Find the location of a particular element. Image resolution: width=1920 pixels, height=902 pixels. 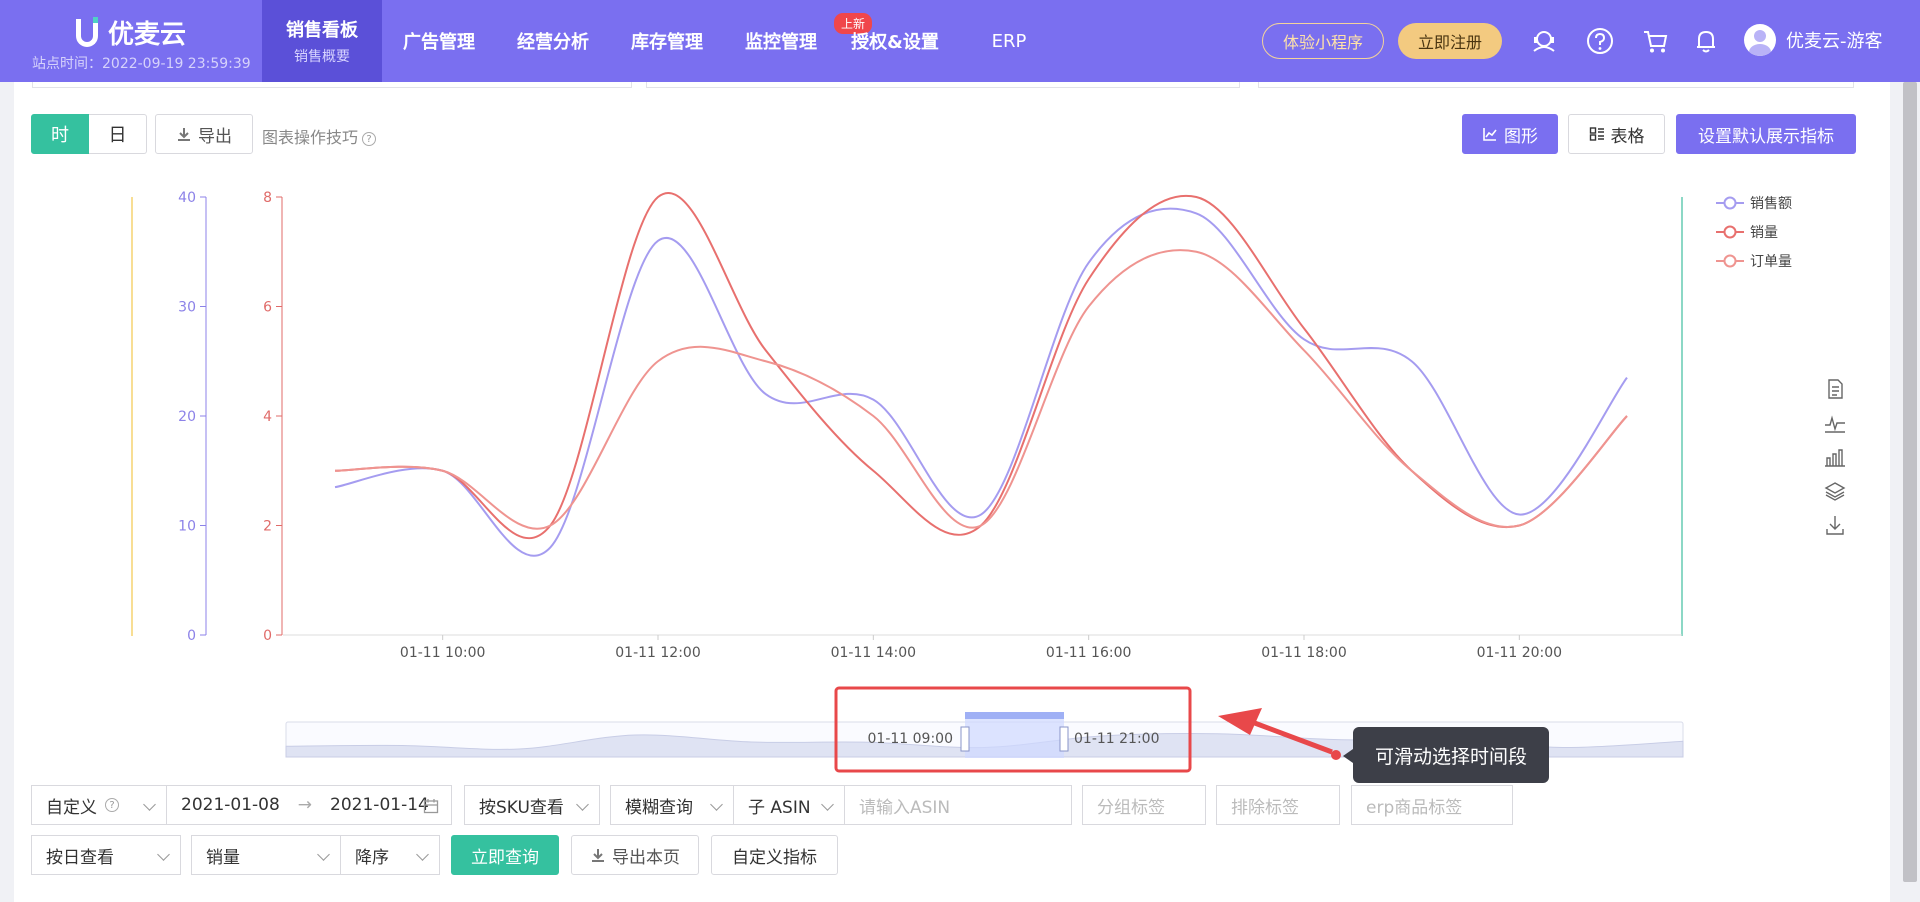

chart-tips: 图表操作技巧? is located at coordinates (319, 136).